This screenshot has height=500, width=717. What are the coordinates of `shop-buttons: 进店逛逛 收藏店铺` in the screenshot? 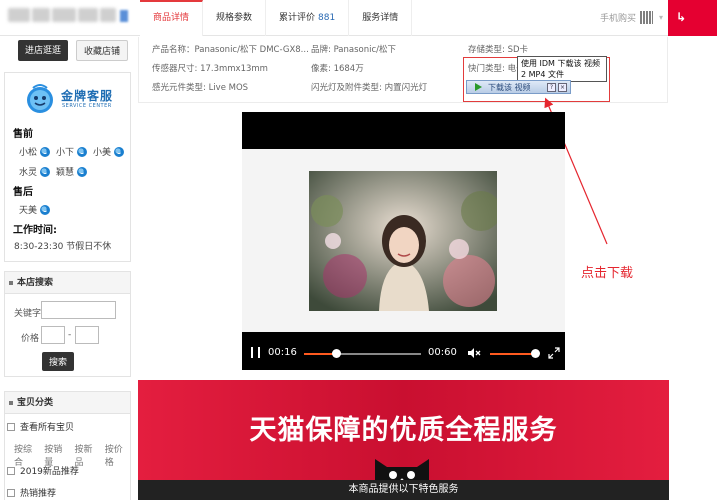 It's located at (73, 50).